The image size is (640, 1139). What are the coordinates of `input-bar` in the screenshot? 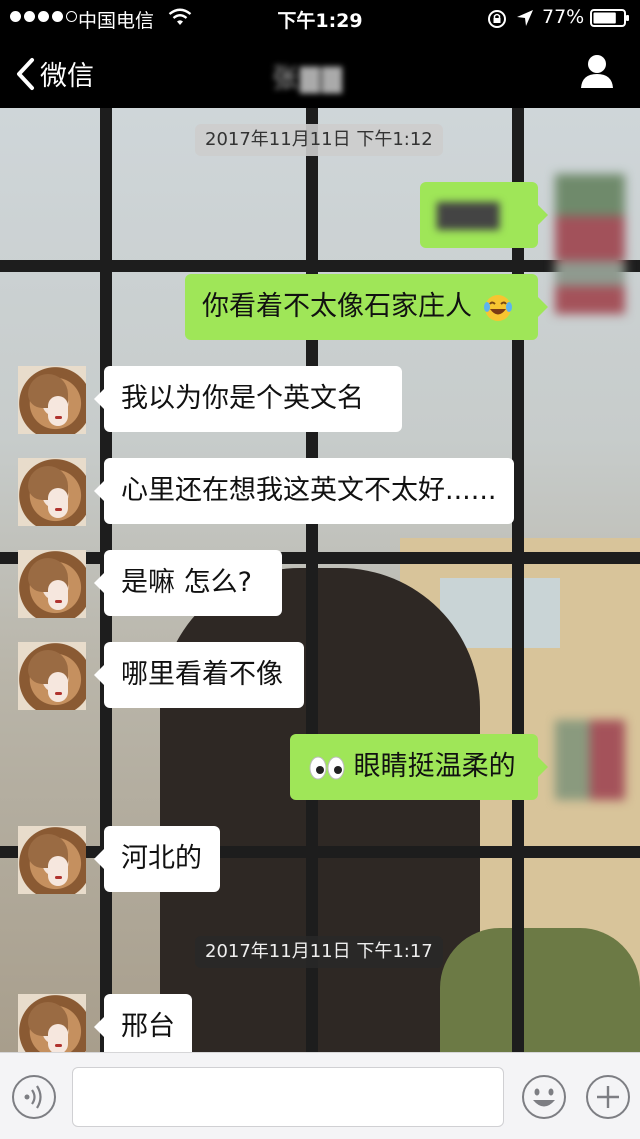 It's located at (320, 1095).